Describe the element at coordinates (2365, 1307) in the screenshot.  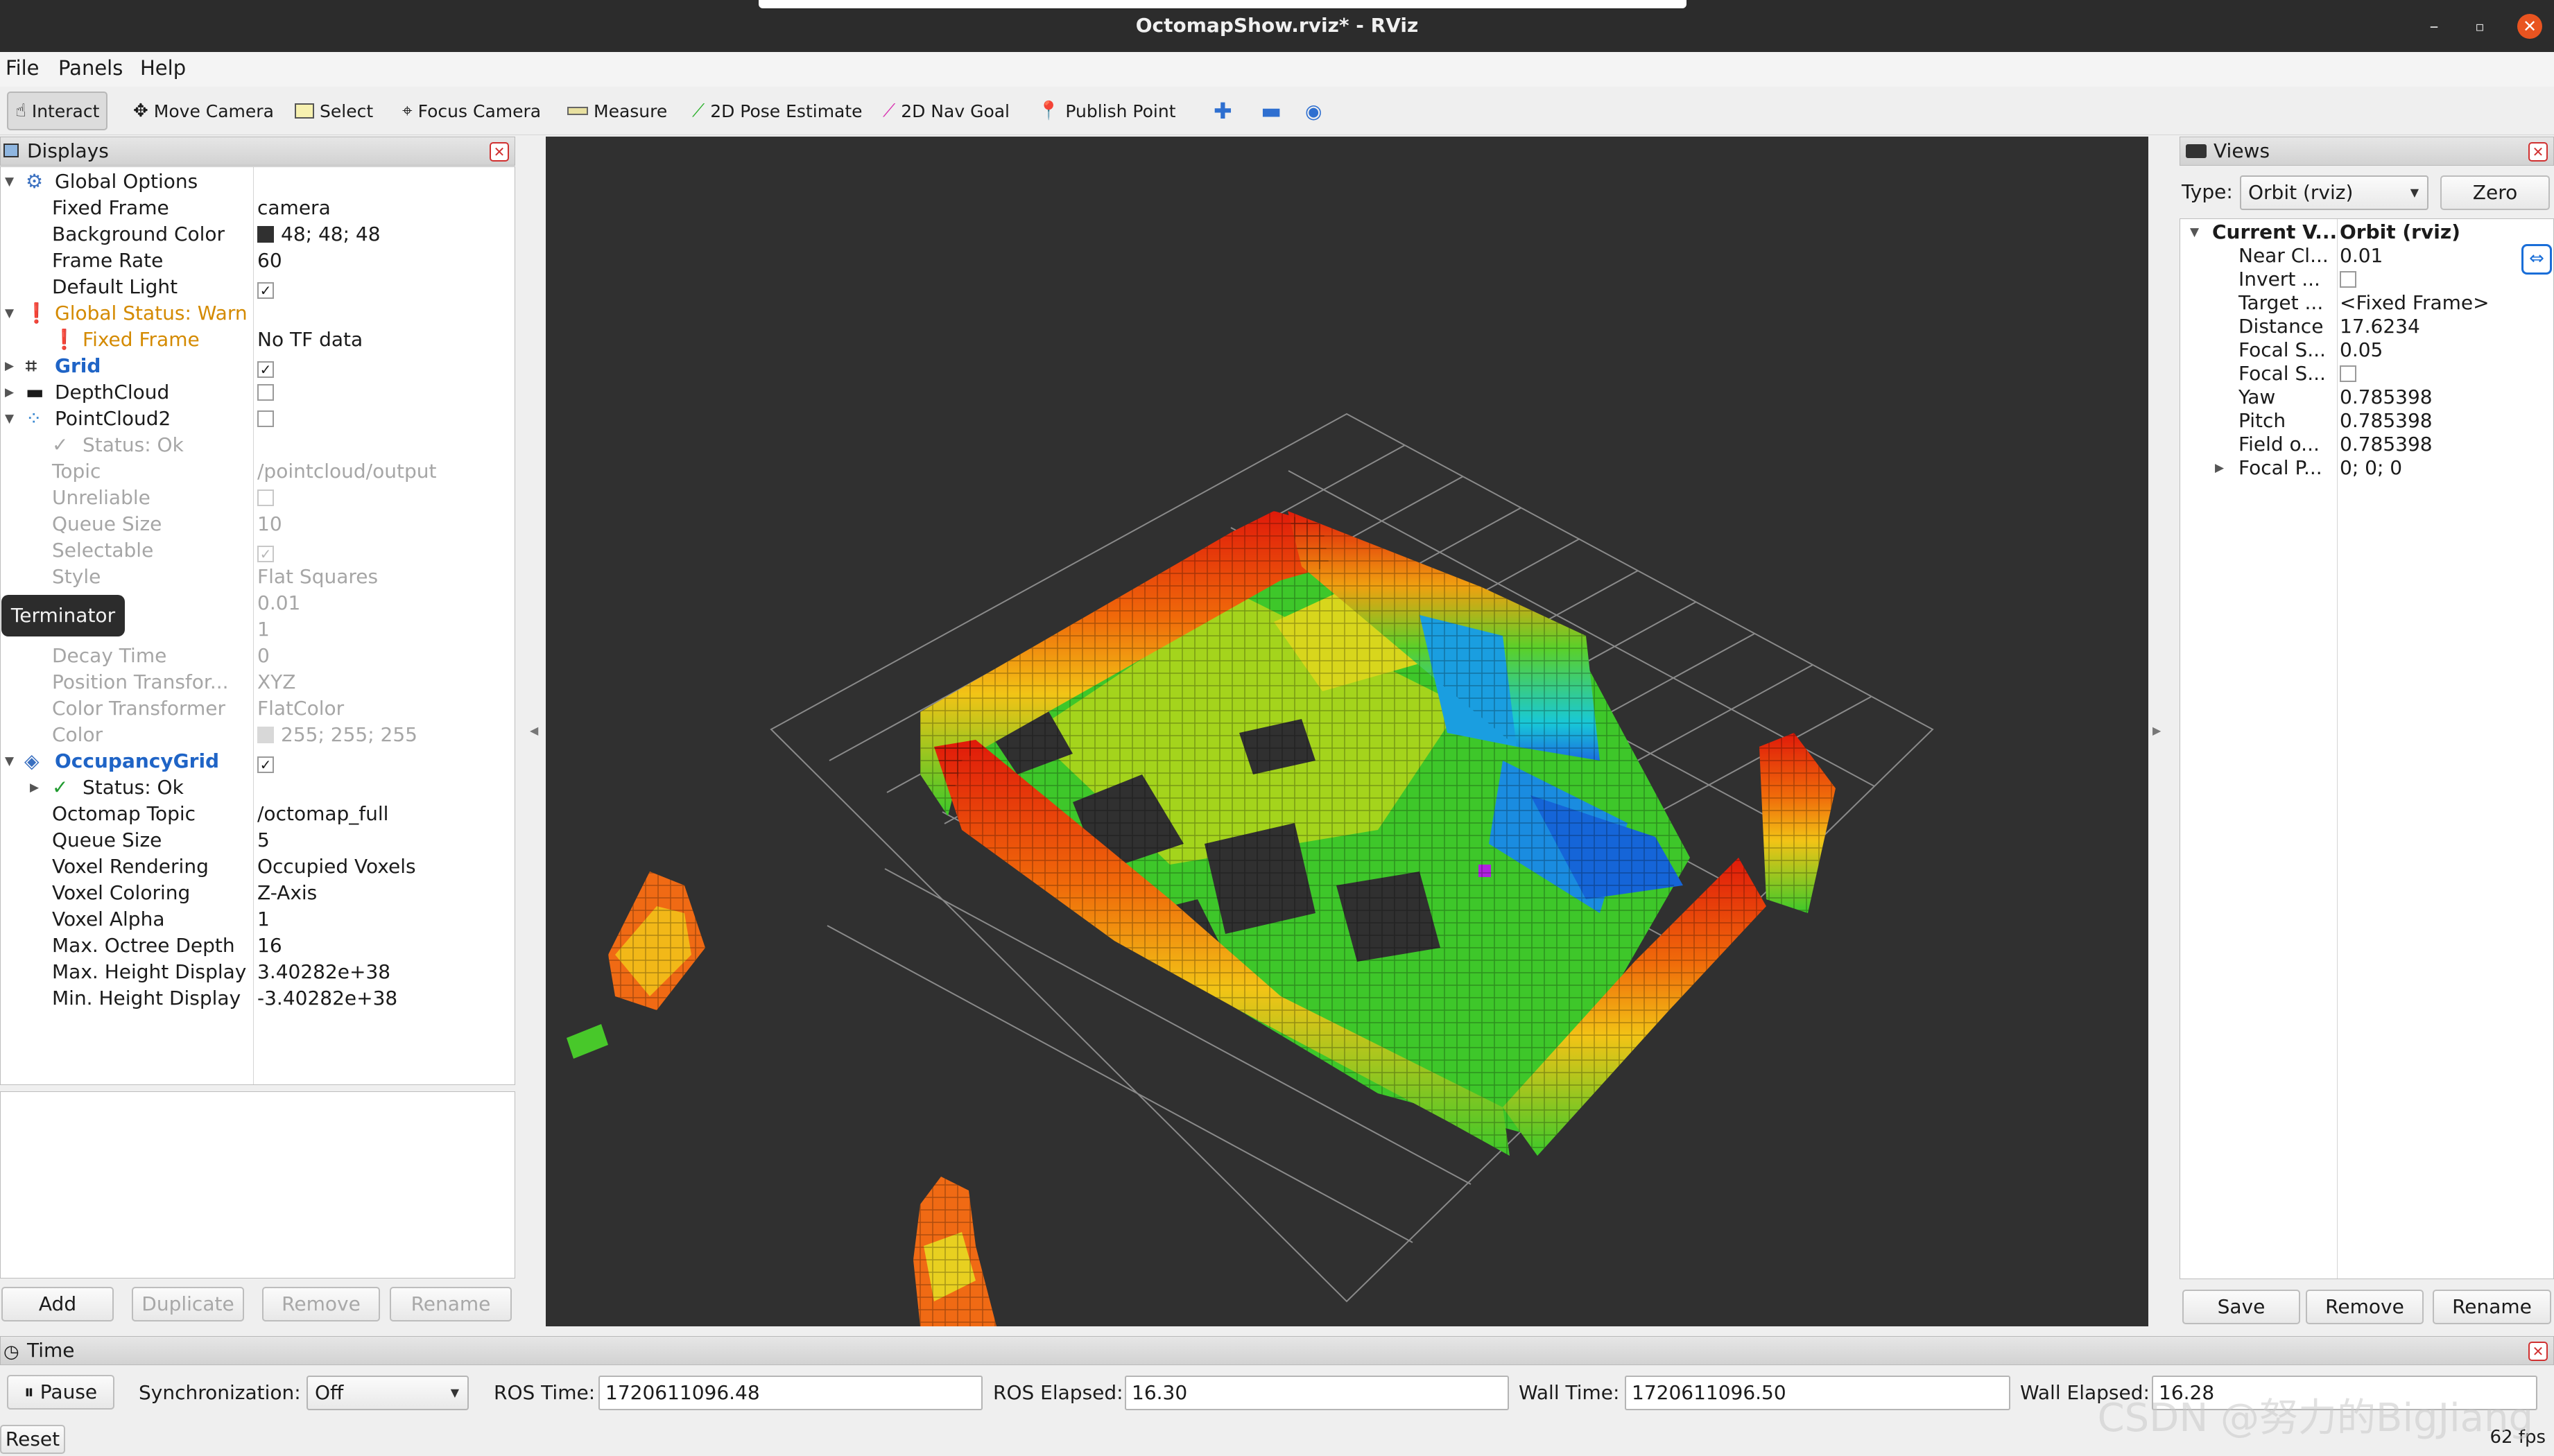
I see `remove-view-button: Remove` at that location.